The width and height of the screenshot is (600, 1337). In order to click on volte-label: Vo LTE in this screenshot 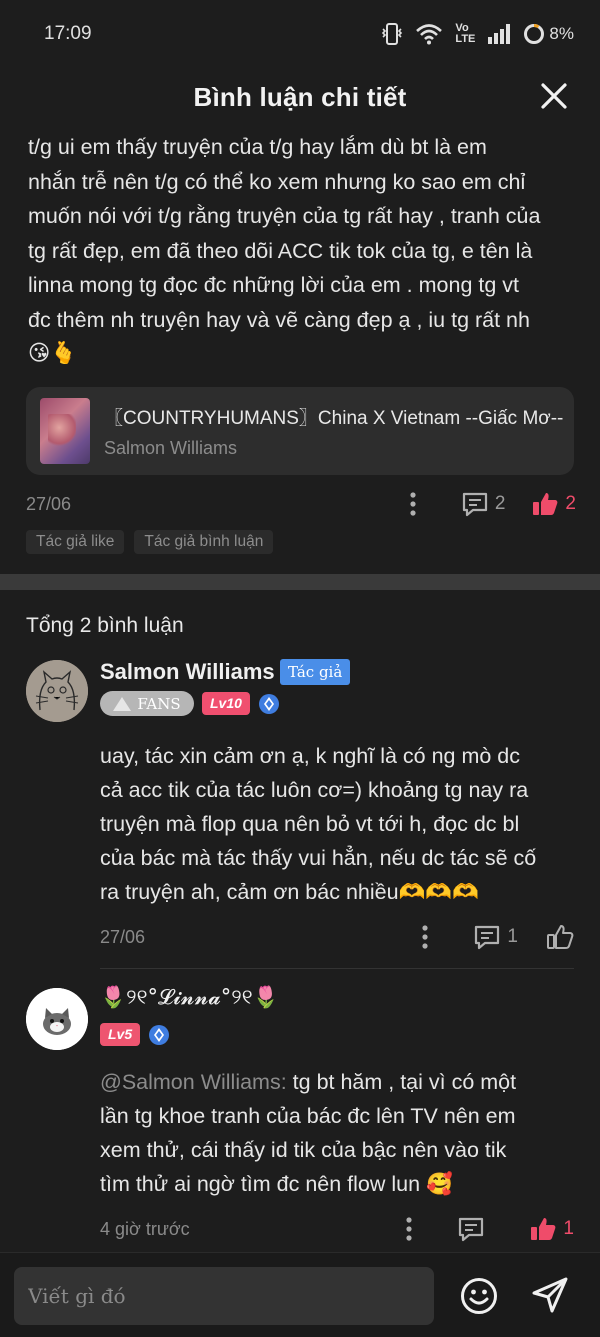, I will do `click(465, 33)`.